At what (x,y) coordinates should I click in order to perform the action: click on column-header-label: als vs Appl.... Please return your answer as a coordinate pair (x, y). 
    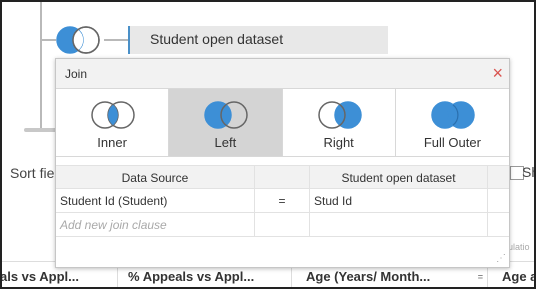
    Looking at the image, I should click on (39, 276).